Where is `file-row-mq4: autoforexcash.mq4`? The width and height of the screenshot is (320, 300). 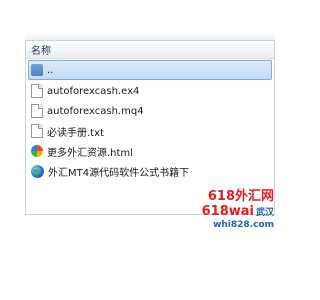
file-row-mq4: autoforexcash.mq4 is located at coordinates (150, 111).